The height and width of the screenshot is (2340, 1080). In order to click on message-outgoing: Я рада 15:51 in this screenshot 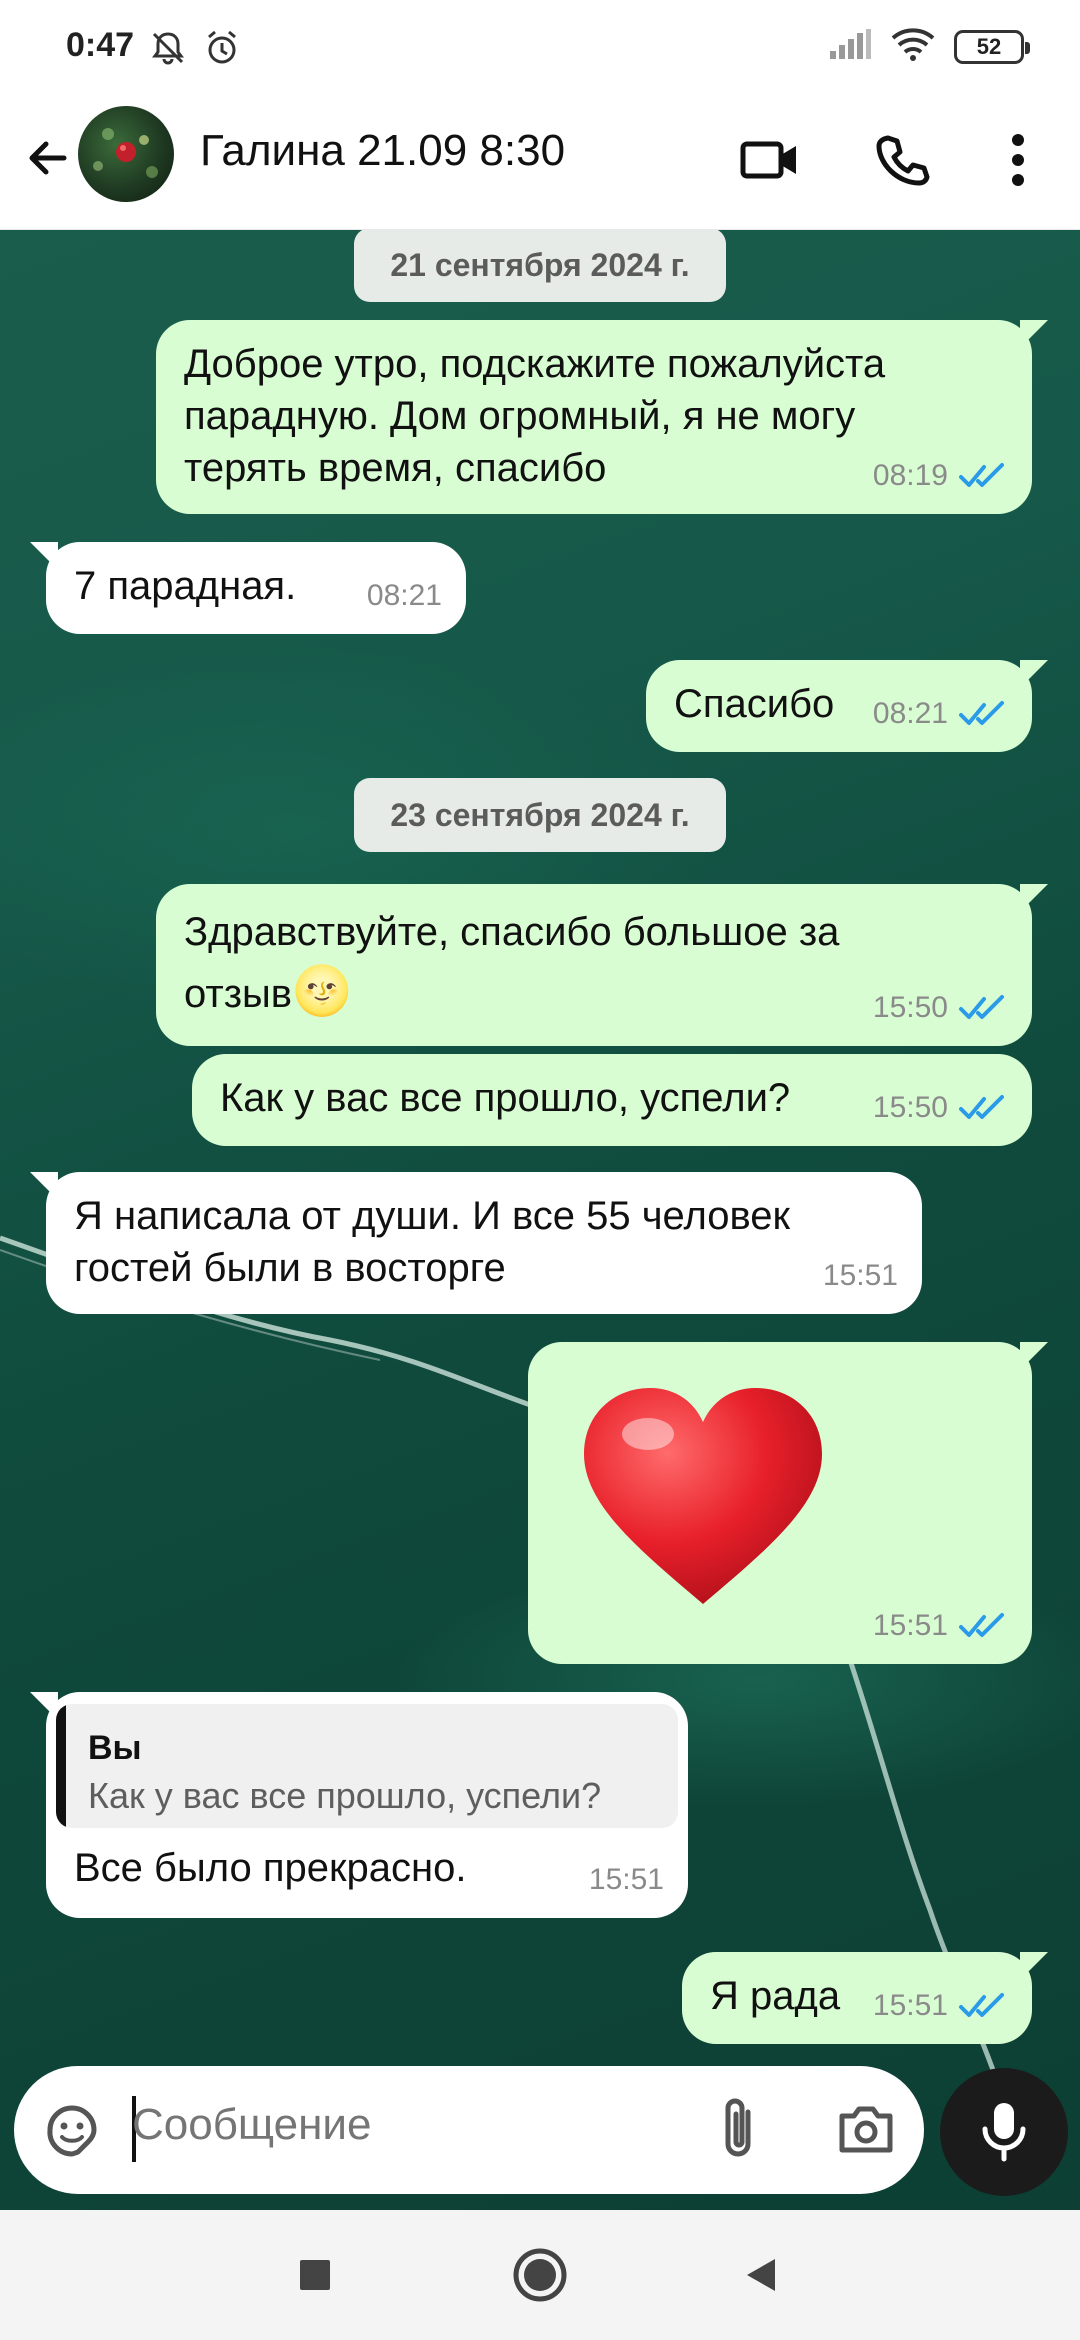, I will do `click(865, 1998)`.